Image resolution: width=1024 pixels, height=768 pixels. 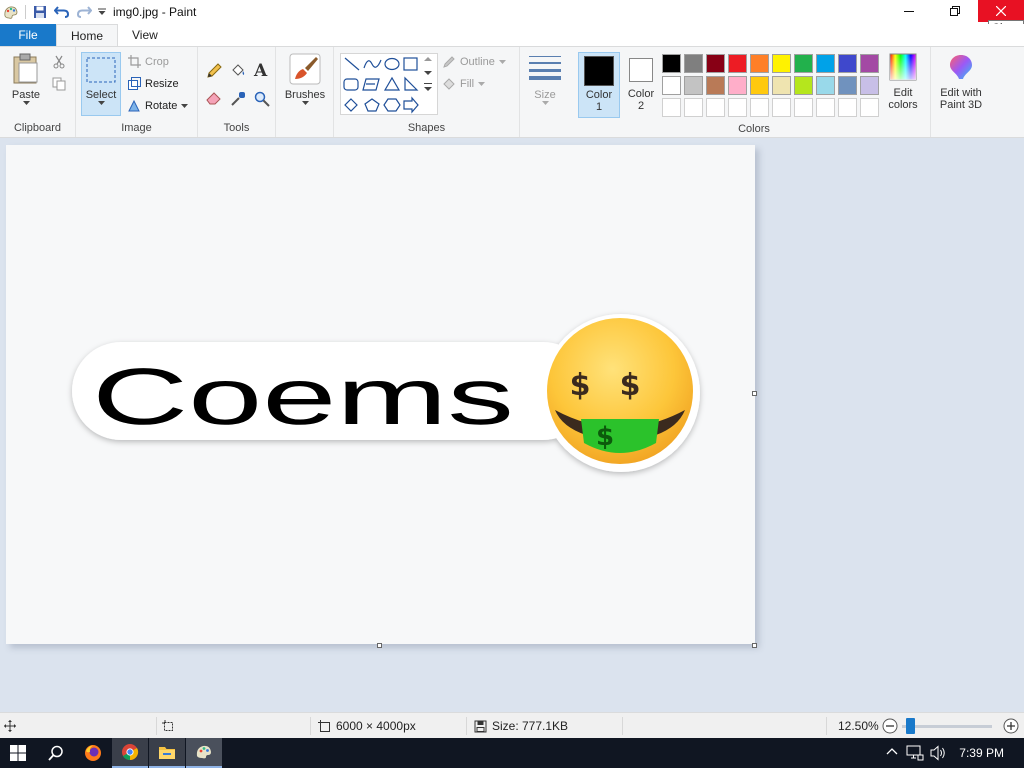 What do you see at coordinates (59, 63) in the screenshot?
I see `cut-icon` at bounding box center [59, 63].